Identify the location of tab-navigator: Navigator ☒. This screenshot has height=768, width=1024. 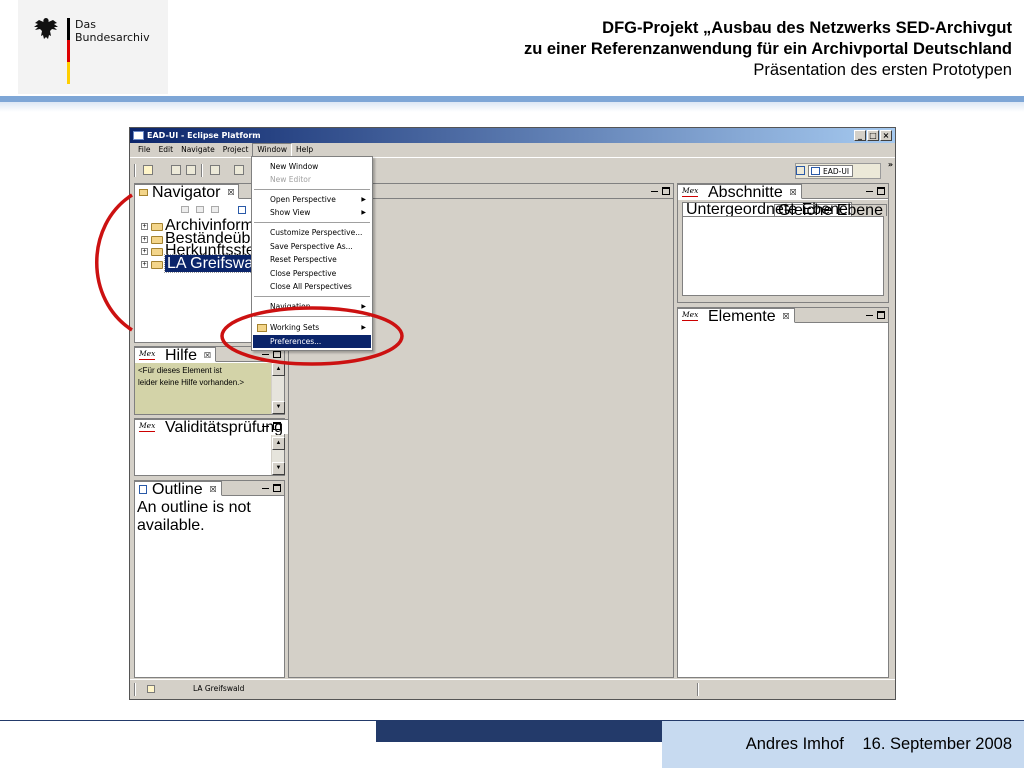
(187, 192).